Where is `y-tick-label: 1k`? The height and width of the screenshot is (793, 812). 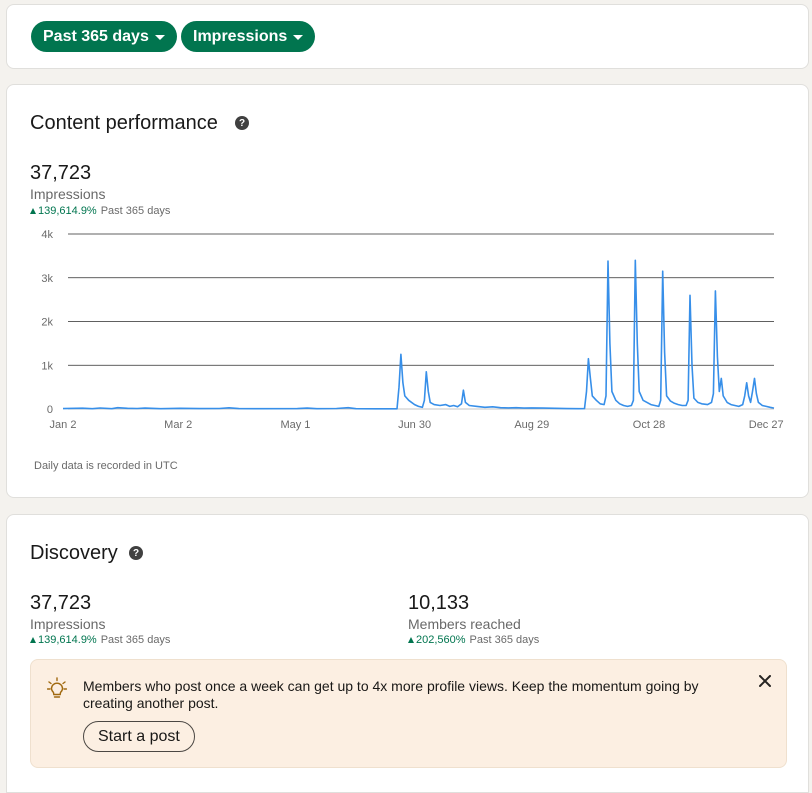
y-tick-label: 1k is located at coordinates (47, 366).